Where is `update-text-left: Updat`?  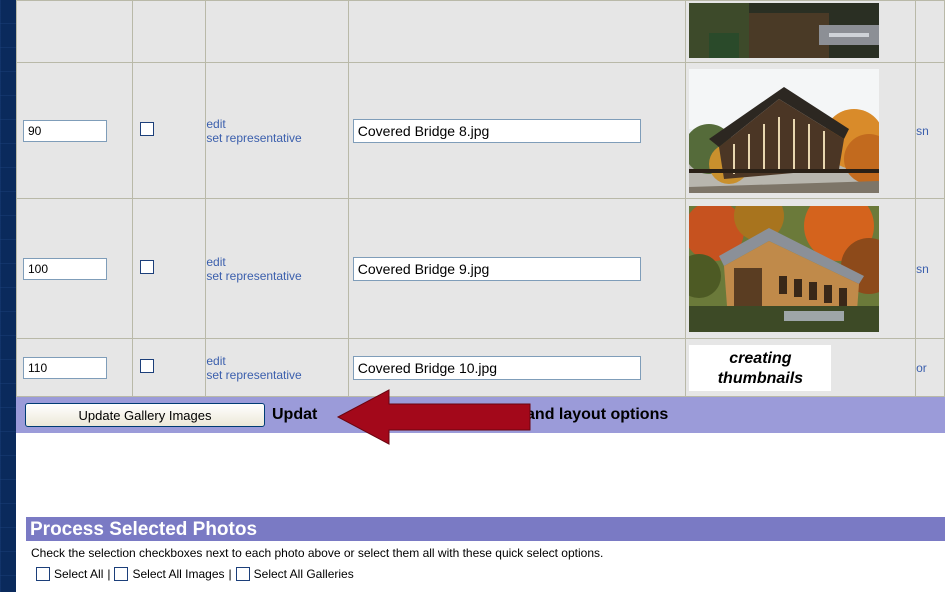 update-text-left: Updat is located at coordinates (295, 414).